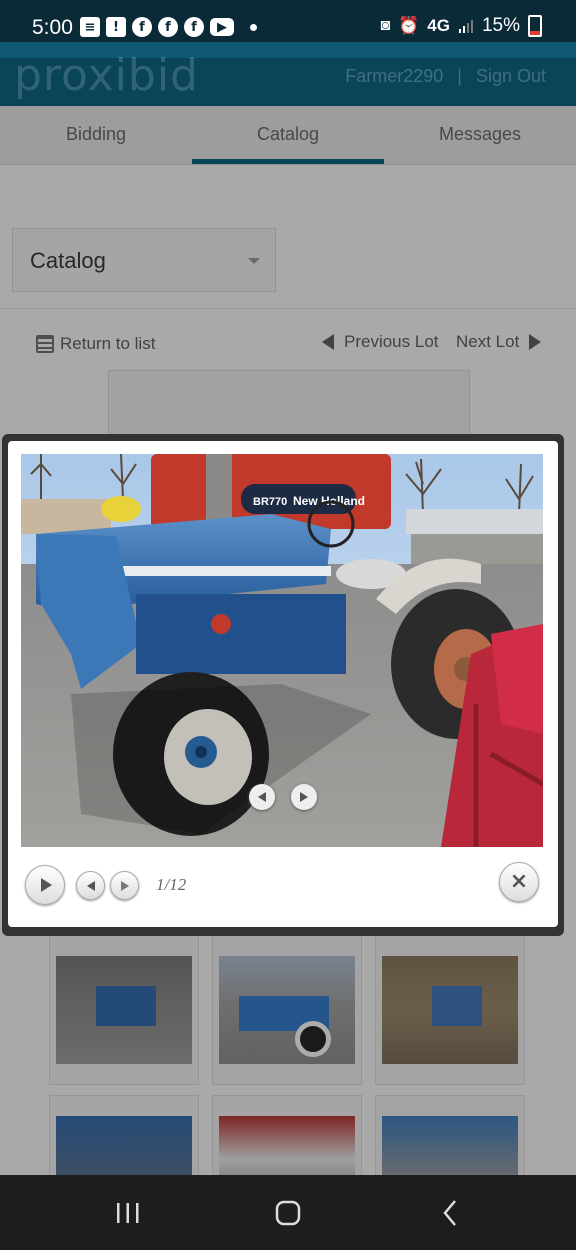 This screenshot has width=576, height=1250. I want to click on back-button, so click(449, 1212).